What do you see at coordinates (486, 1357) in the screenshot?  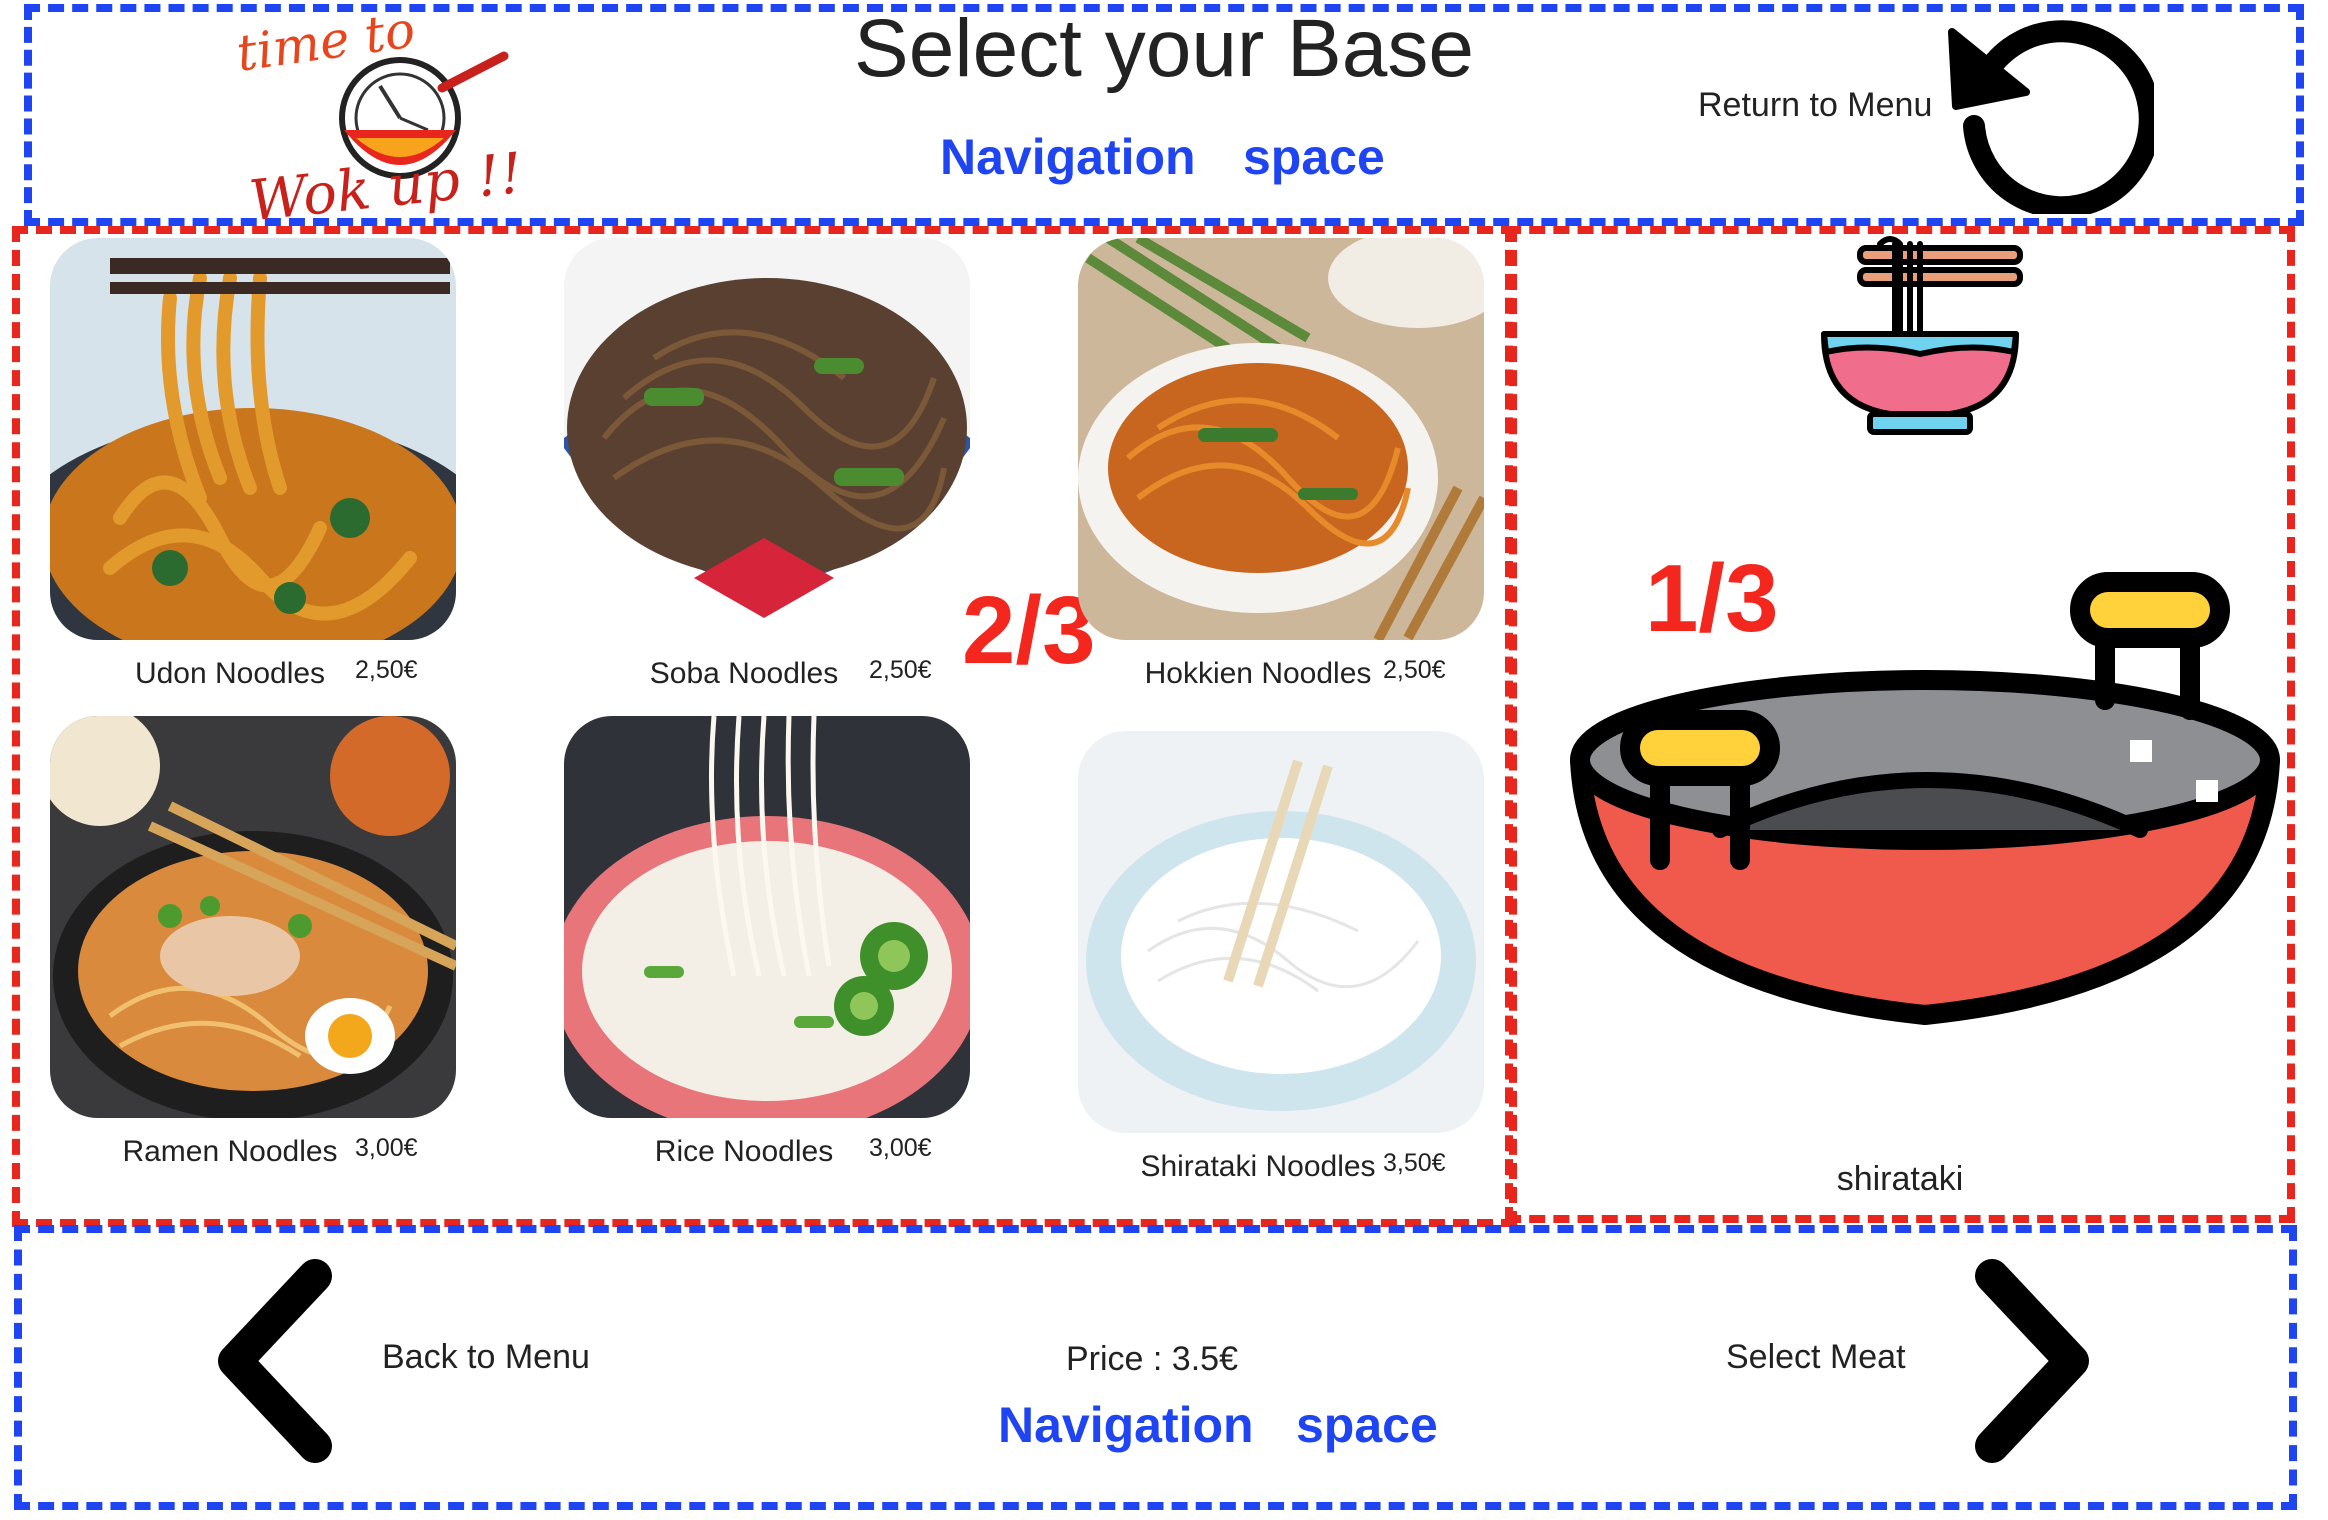 I see `back-to-menu-label: Back to Menu` at bounding box center [486, 1357].